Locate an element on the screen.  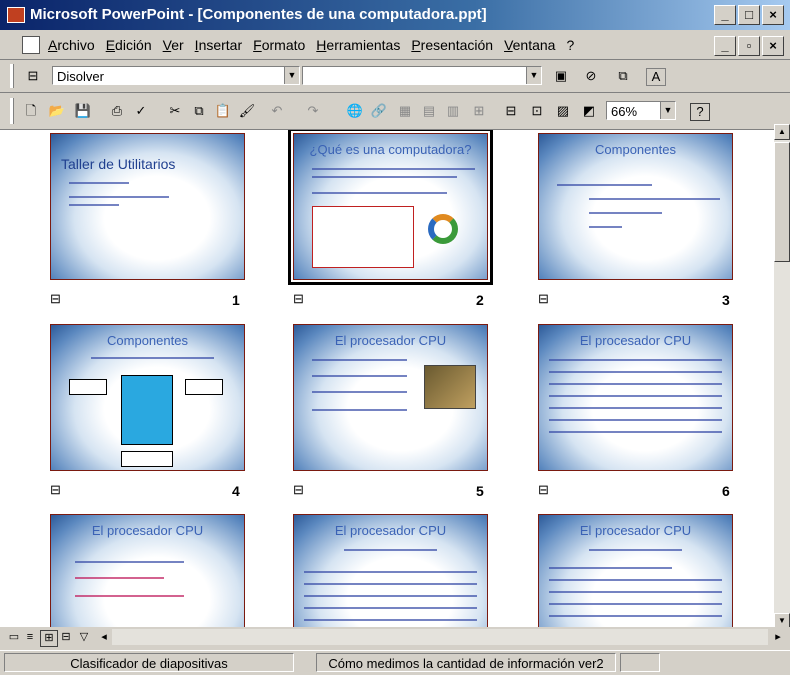
slide-thumbnail-8: El procesador CPU is located at coordinates (390, 570).